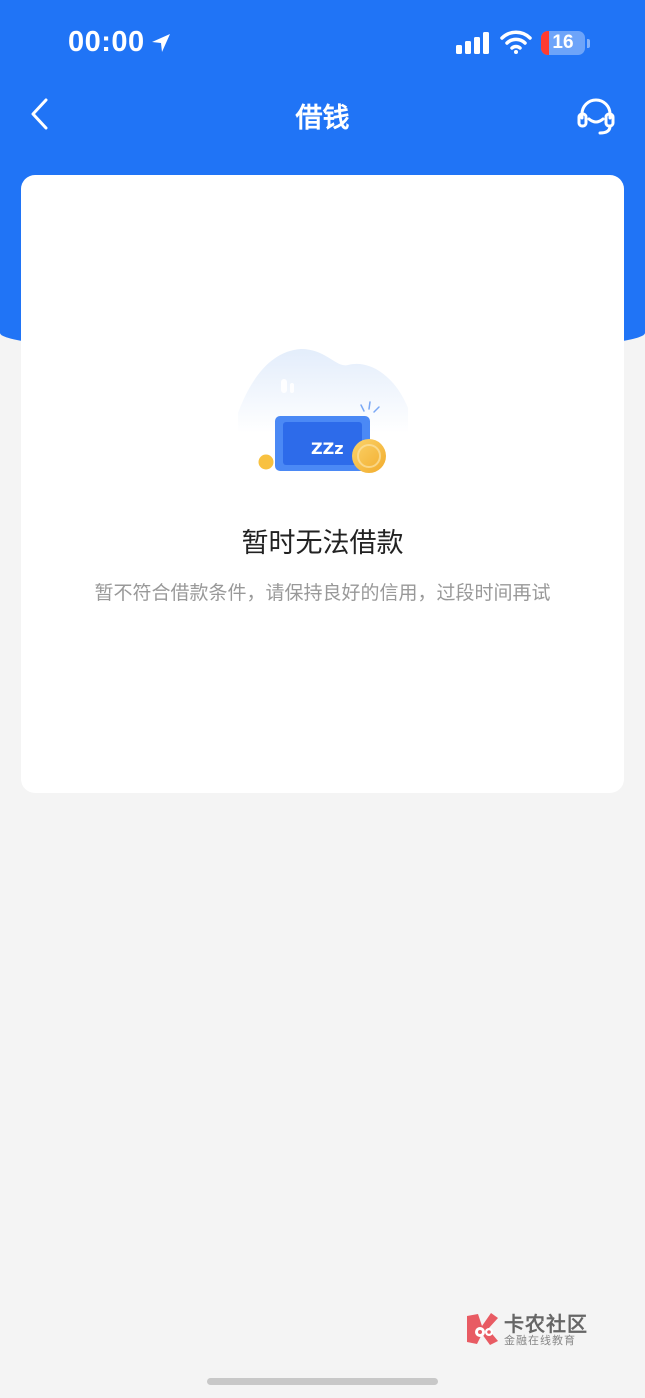  What do you see at coordinates (540, 1341) in the screenshot?
I see `watermark-subtitle: 金融在线教育` at bounding box center [540, 1341].